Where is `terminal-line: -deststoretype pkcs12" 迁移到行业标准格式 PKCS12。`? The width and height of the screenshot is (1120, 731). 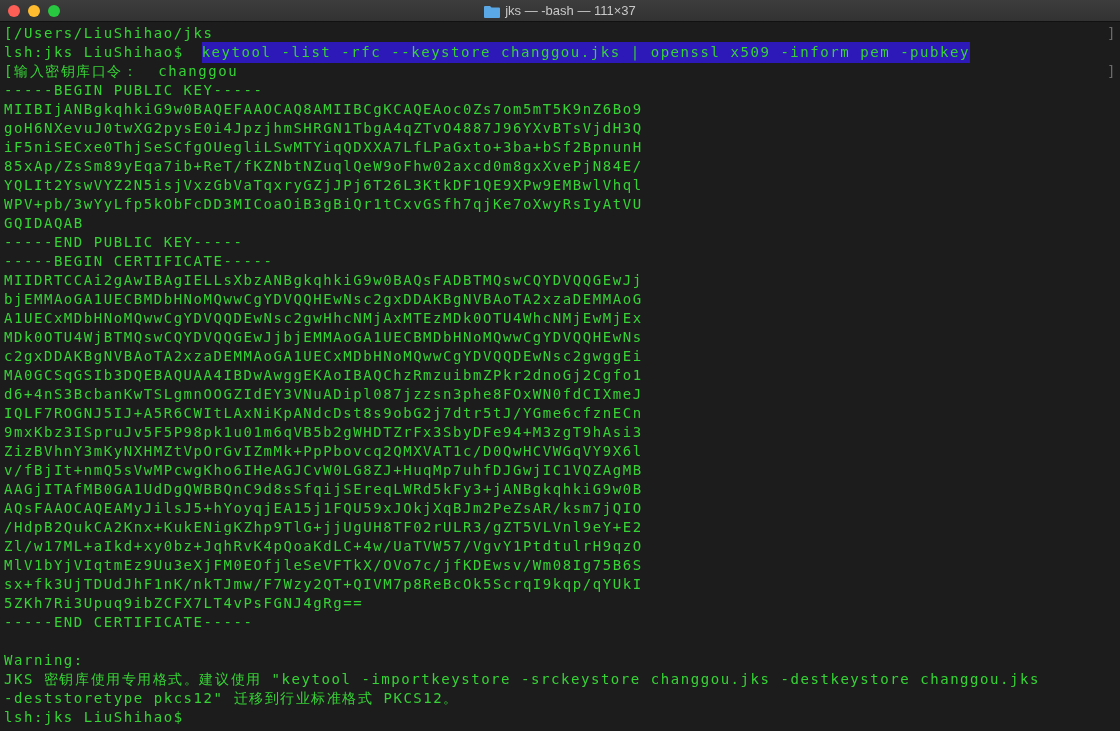 terminal-line: -deststoretype pkcs12" 迁移到行业标准格式 PKCS12。 is located at coordinates (231, 698).